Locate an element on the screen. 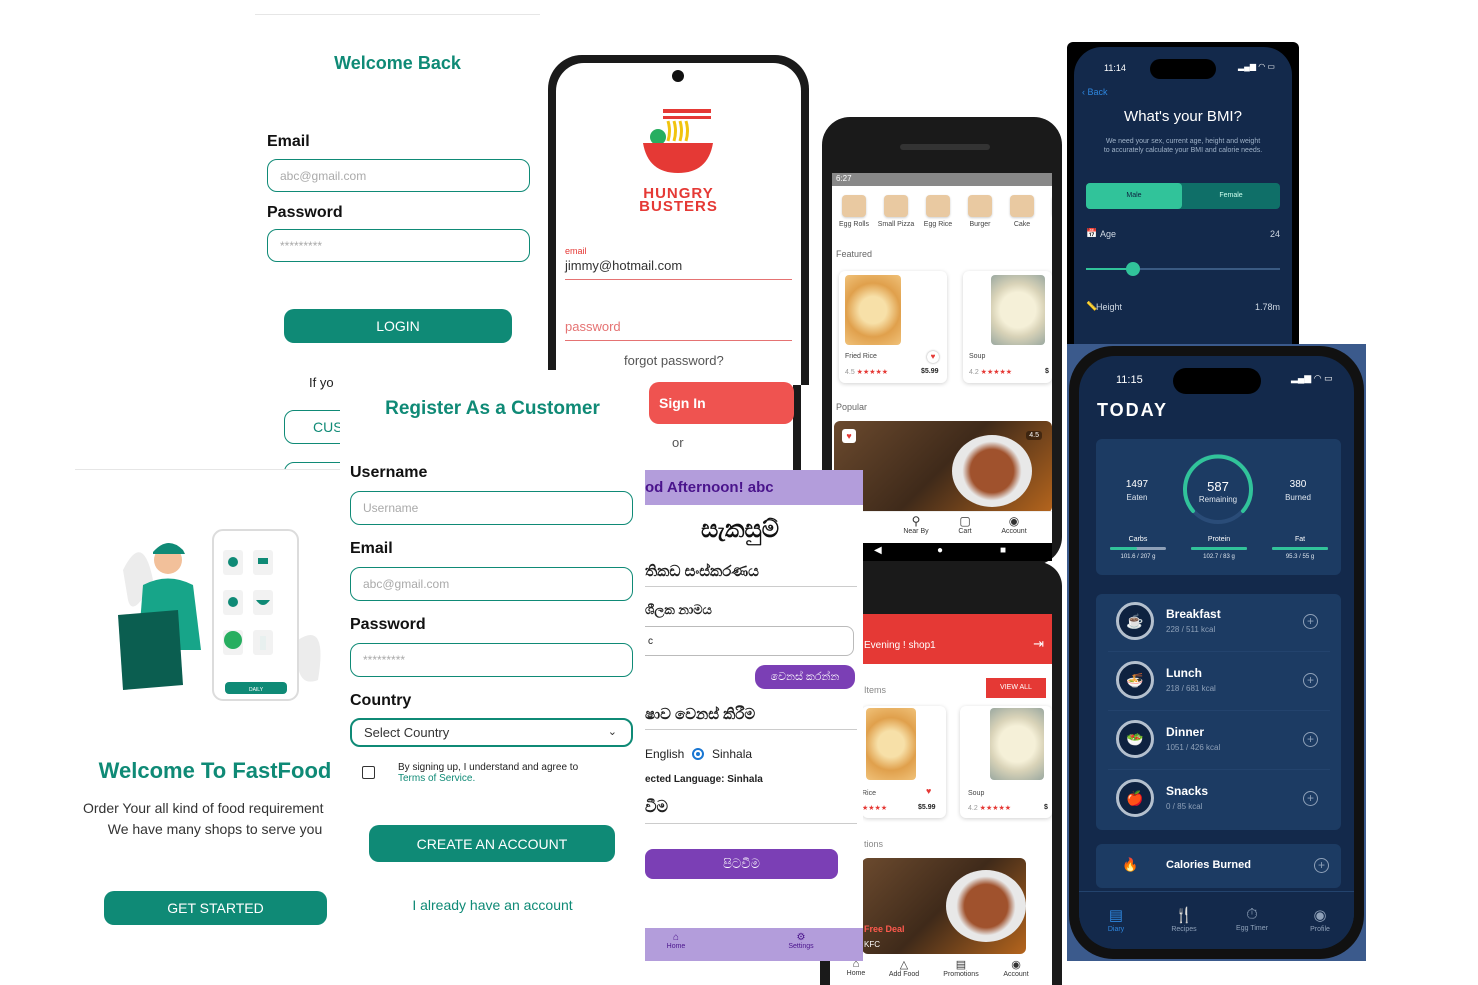 This screenshot has width=1478, height=985. today-time: 11:15 is located at coordinates (1129, 380).